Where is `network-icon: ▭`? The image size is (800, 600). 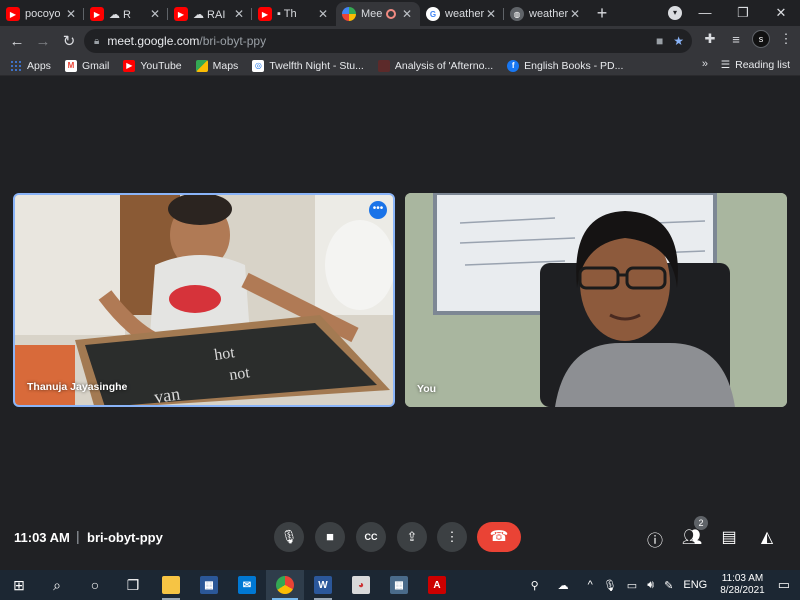
network-icon: ▭ is located at coordinates (632, 585).